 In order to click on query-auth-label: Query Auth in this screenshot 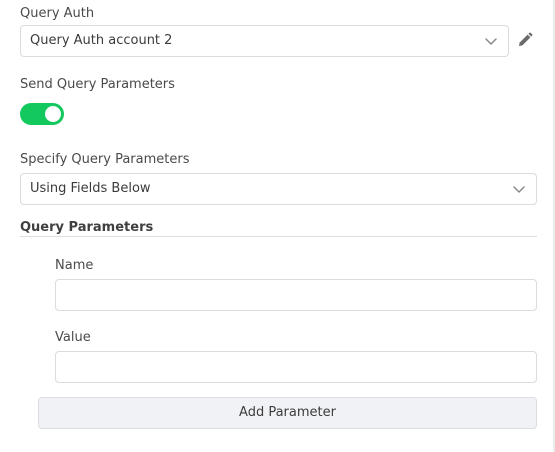, I will do `click(57, 13)`.